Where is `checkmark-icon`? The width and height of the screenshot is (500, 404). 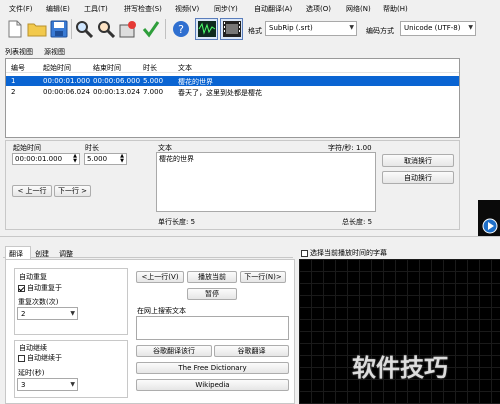 checkmark-icon is located at coordinates (151, 29).